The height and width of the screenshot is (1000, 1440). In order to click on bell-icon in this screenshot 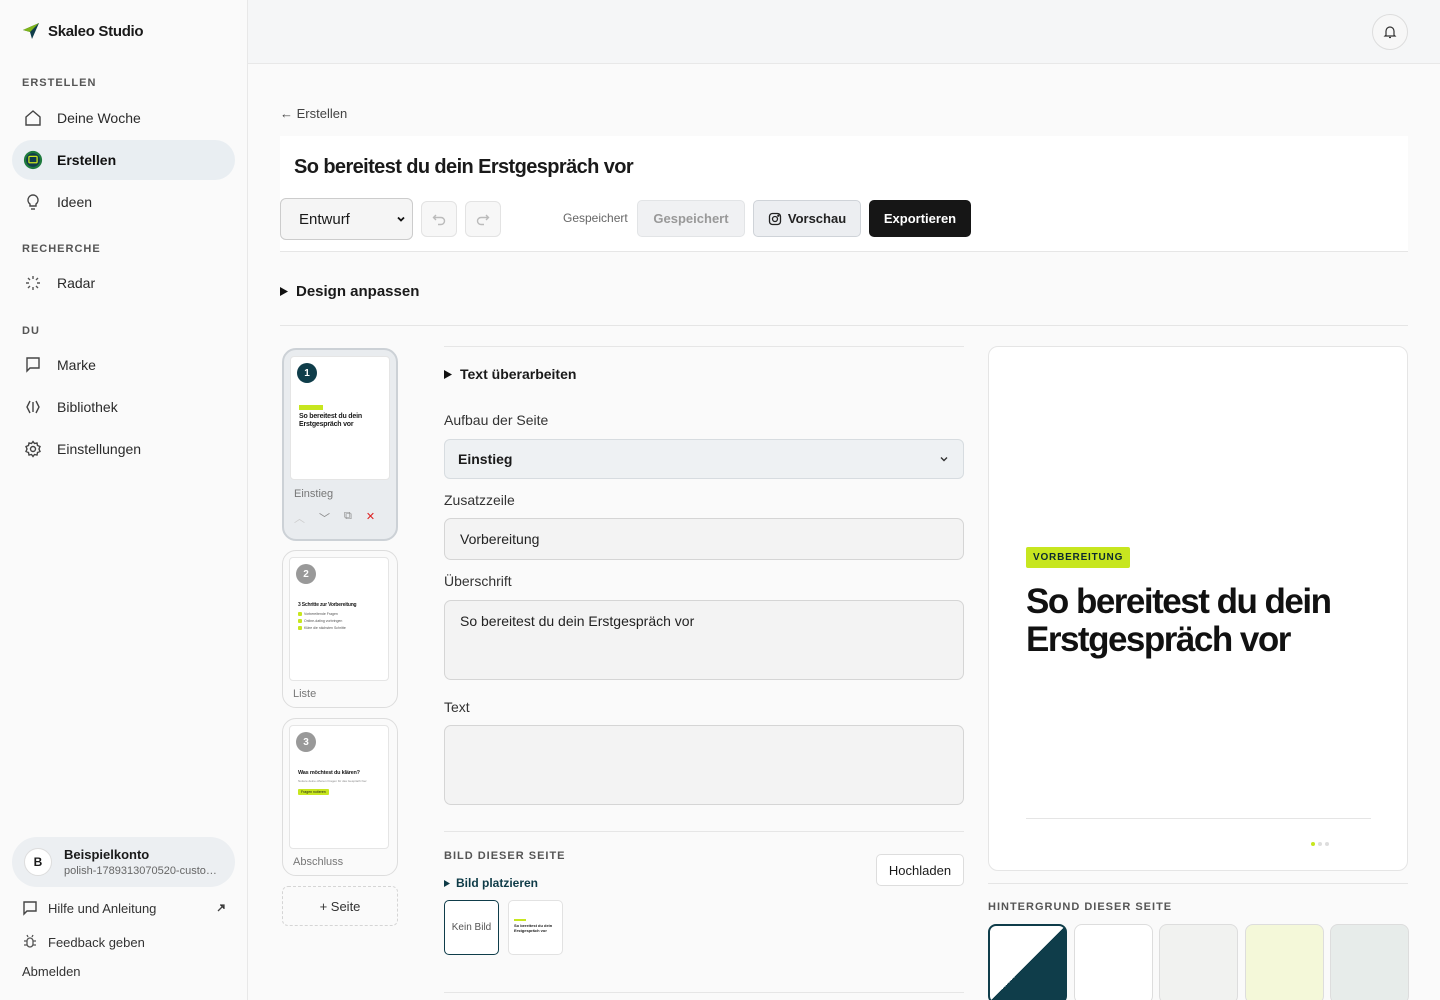, I will do `click(1390, 32)`.